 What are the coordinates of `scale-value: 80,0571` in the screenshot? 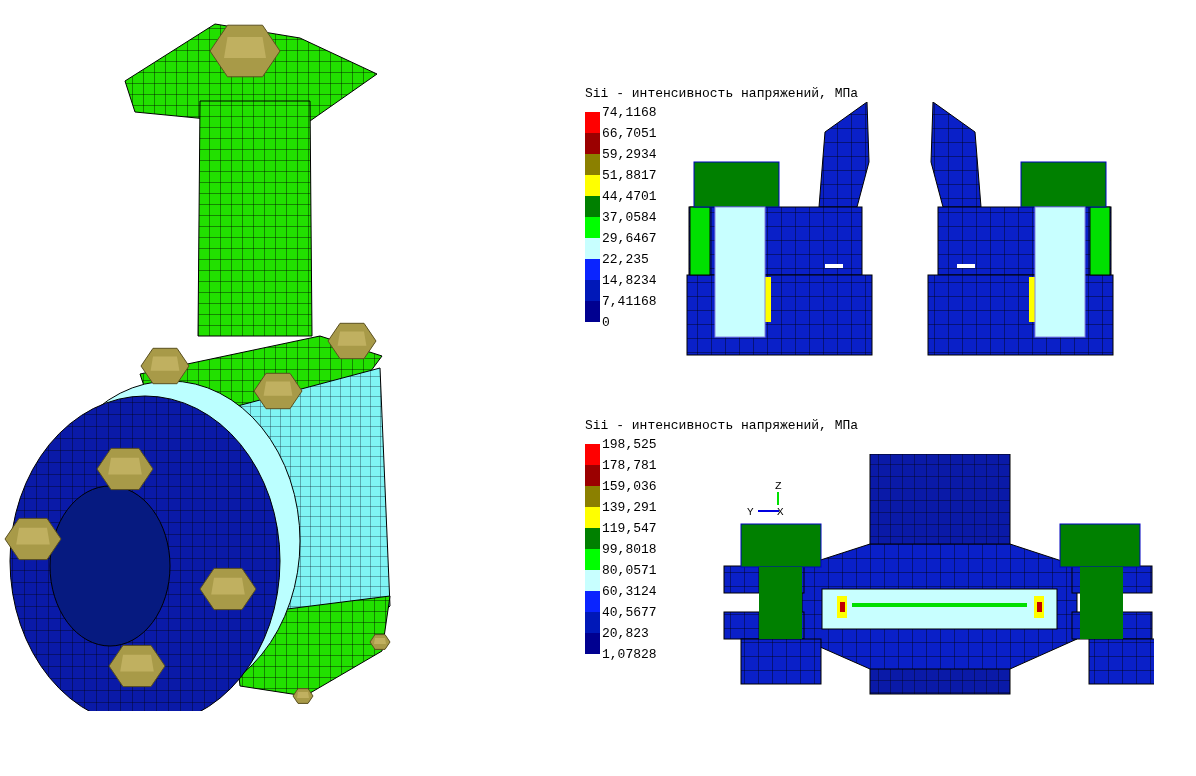 It's located at (629, 571).